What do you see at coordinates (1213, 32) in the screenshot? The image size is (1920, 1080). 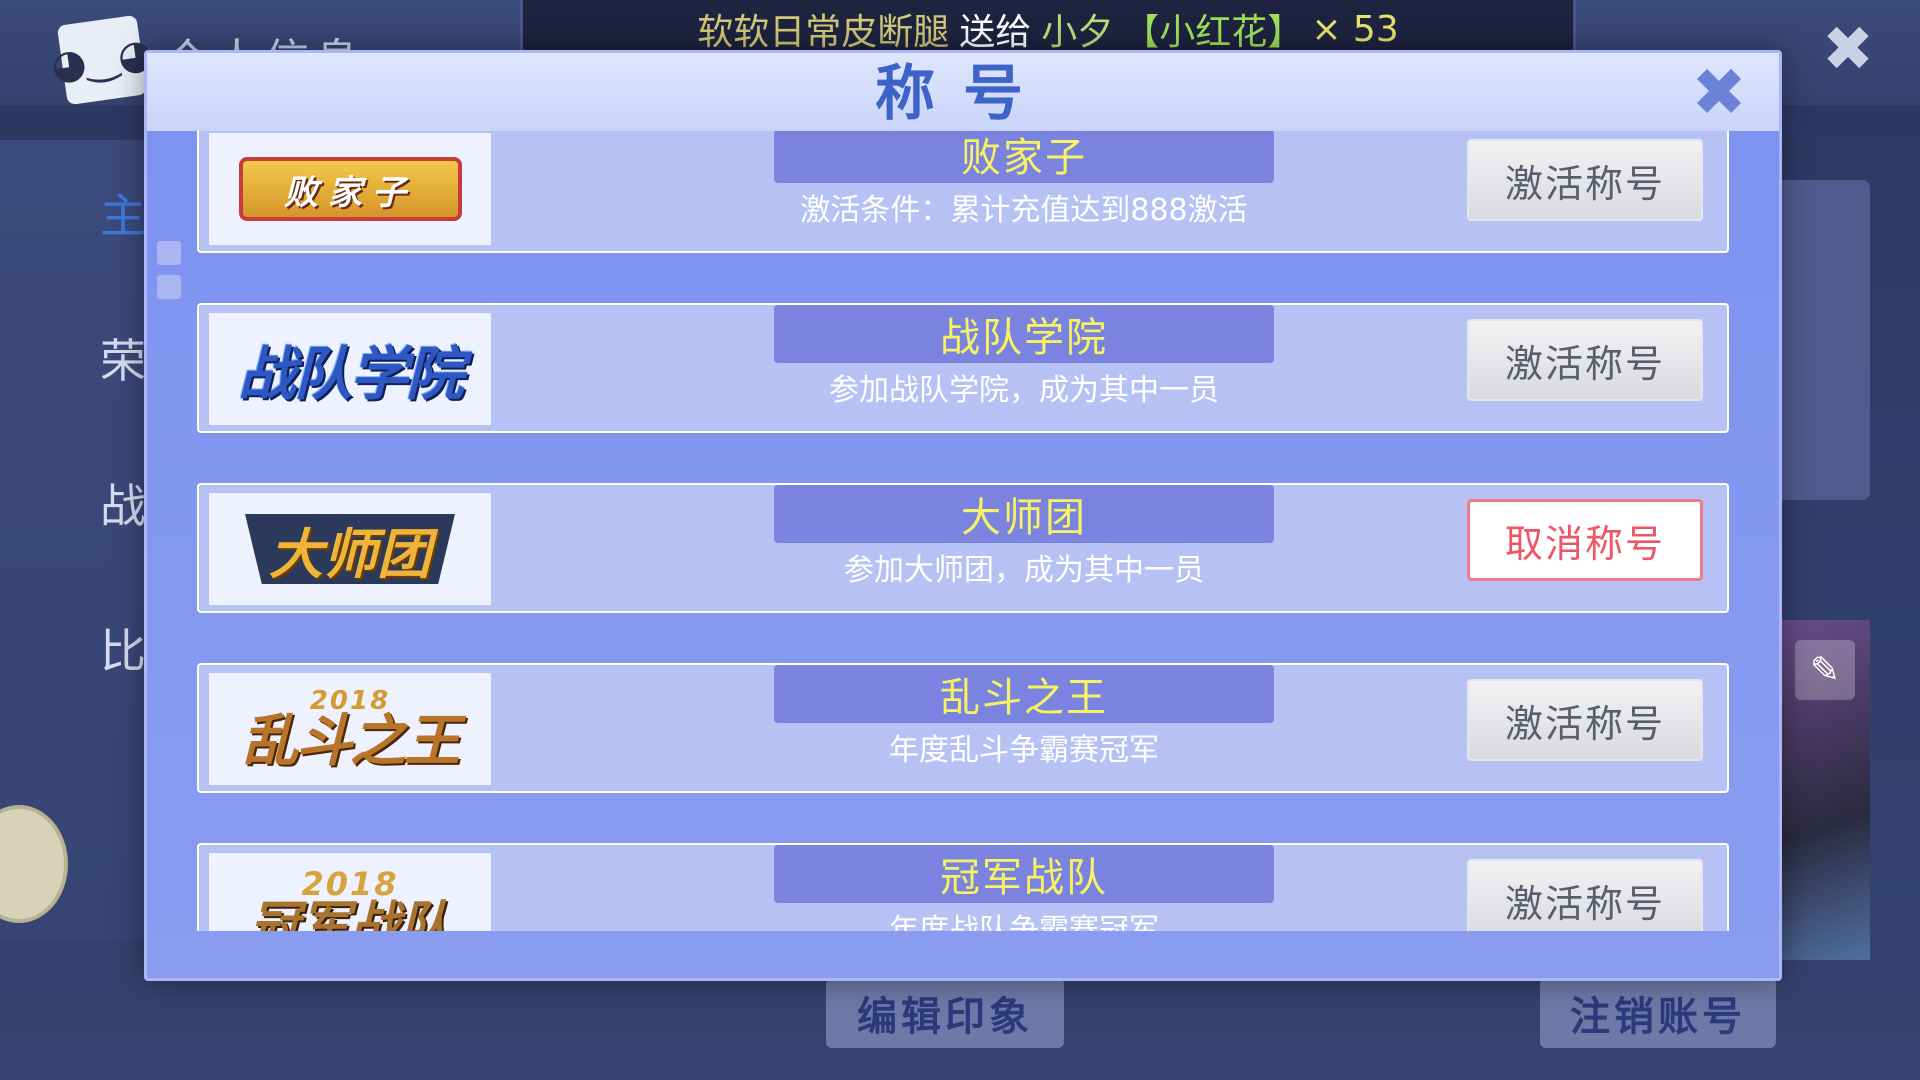 I see `ticker-gift-item: 【小红花】` at bounding box center [1213, 32].